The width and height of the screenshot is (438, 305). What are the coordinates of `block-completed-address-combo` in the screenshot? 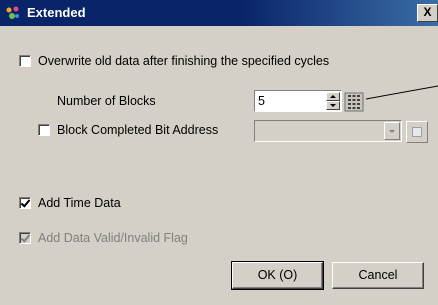 It's located at (328, 131).